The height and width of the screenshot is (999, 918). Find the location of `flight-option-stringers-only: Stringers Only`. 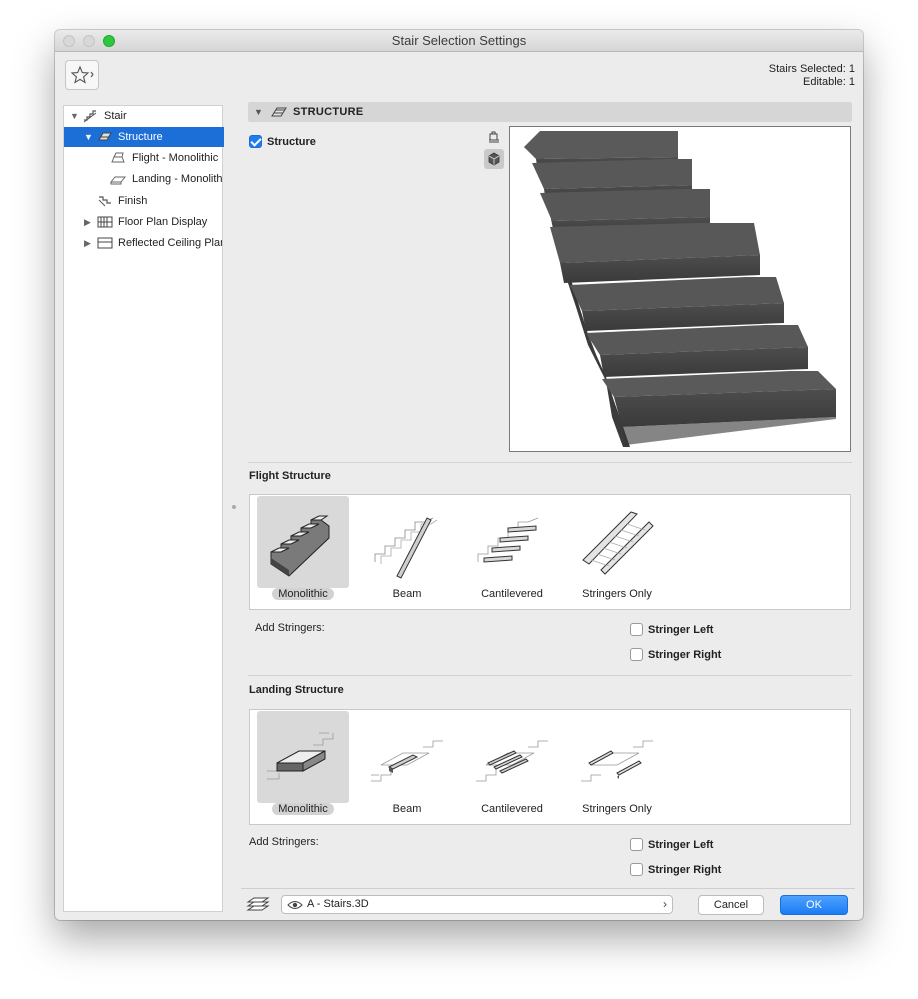

flight-option-stringers-only: Stringers Only is located at coordinates (617, 552).